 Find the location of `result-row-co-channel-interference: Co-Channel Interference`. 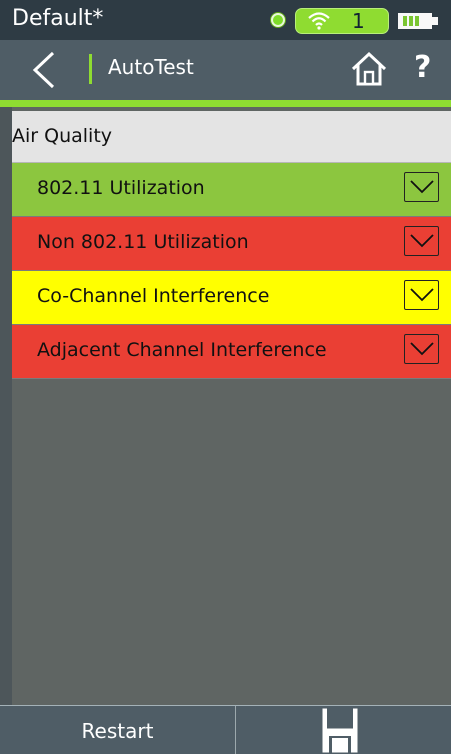

result-row-co-channel-interference: Co-Channel Interference is located at coordinates (231, 298).